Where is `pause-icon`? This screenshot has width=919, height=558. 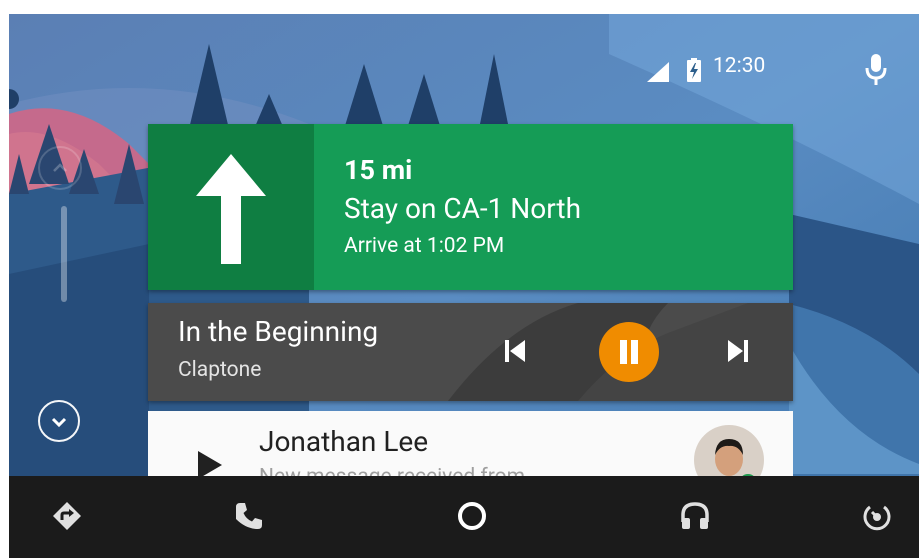
pause-icon is located at coordinates (629, 352).